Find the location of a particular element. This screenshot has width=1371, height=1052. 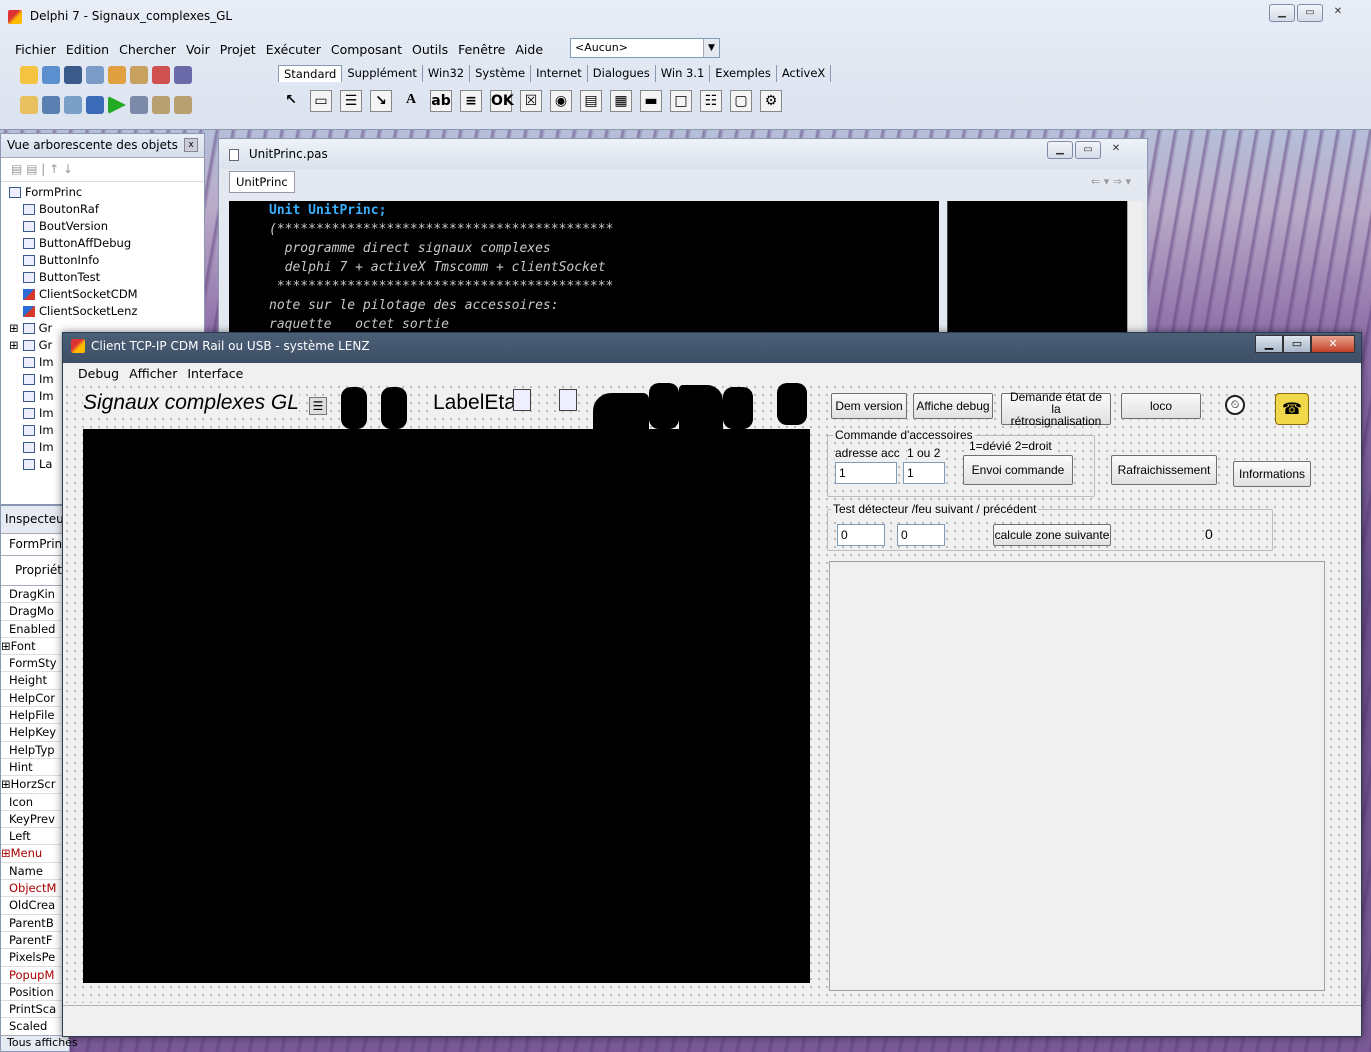

prop-row: FormSty is located at coordinates (35, 664).